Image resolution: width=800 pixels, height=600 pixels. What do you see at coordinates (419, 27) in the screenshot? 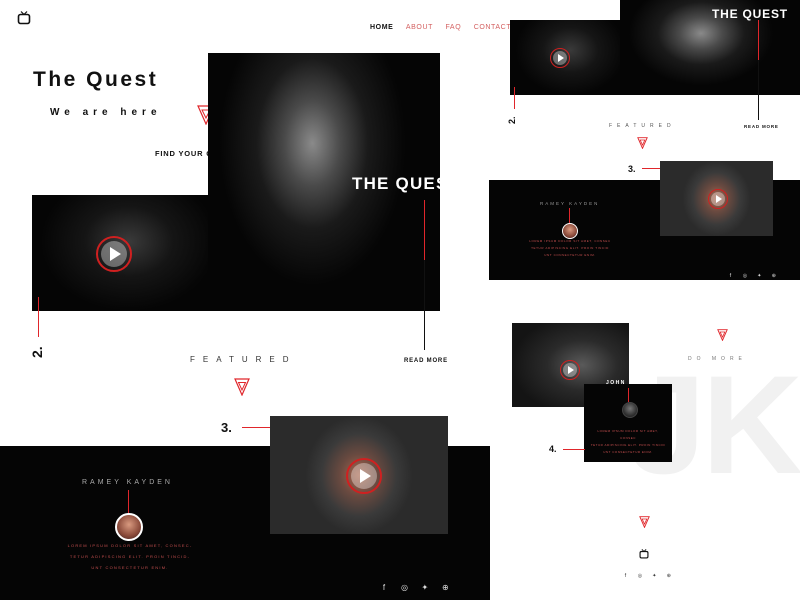
I see `nav-about: ABOUT` at bounding box center [419, 27].